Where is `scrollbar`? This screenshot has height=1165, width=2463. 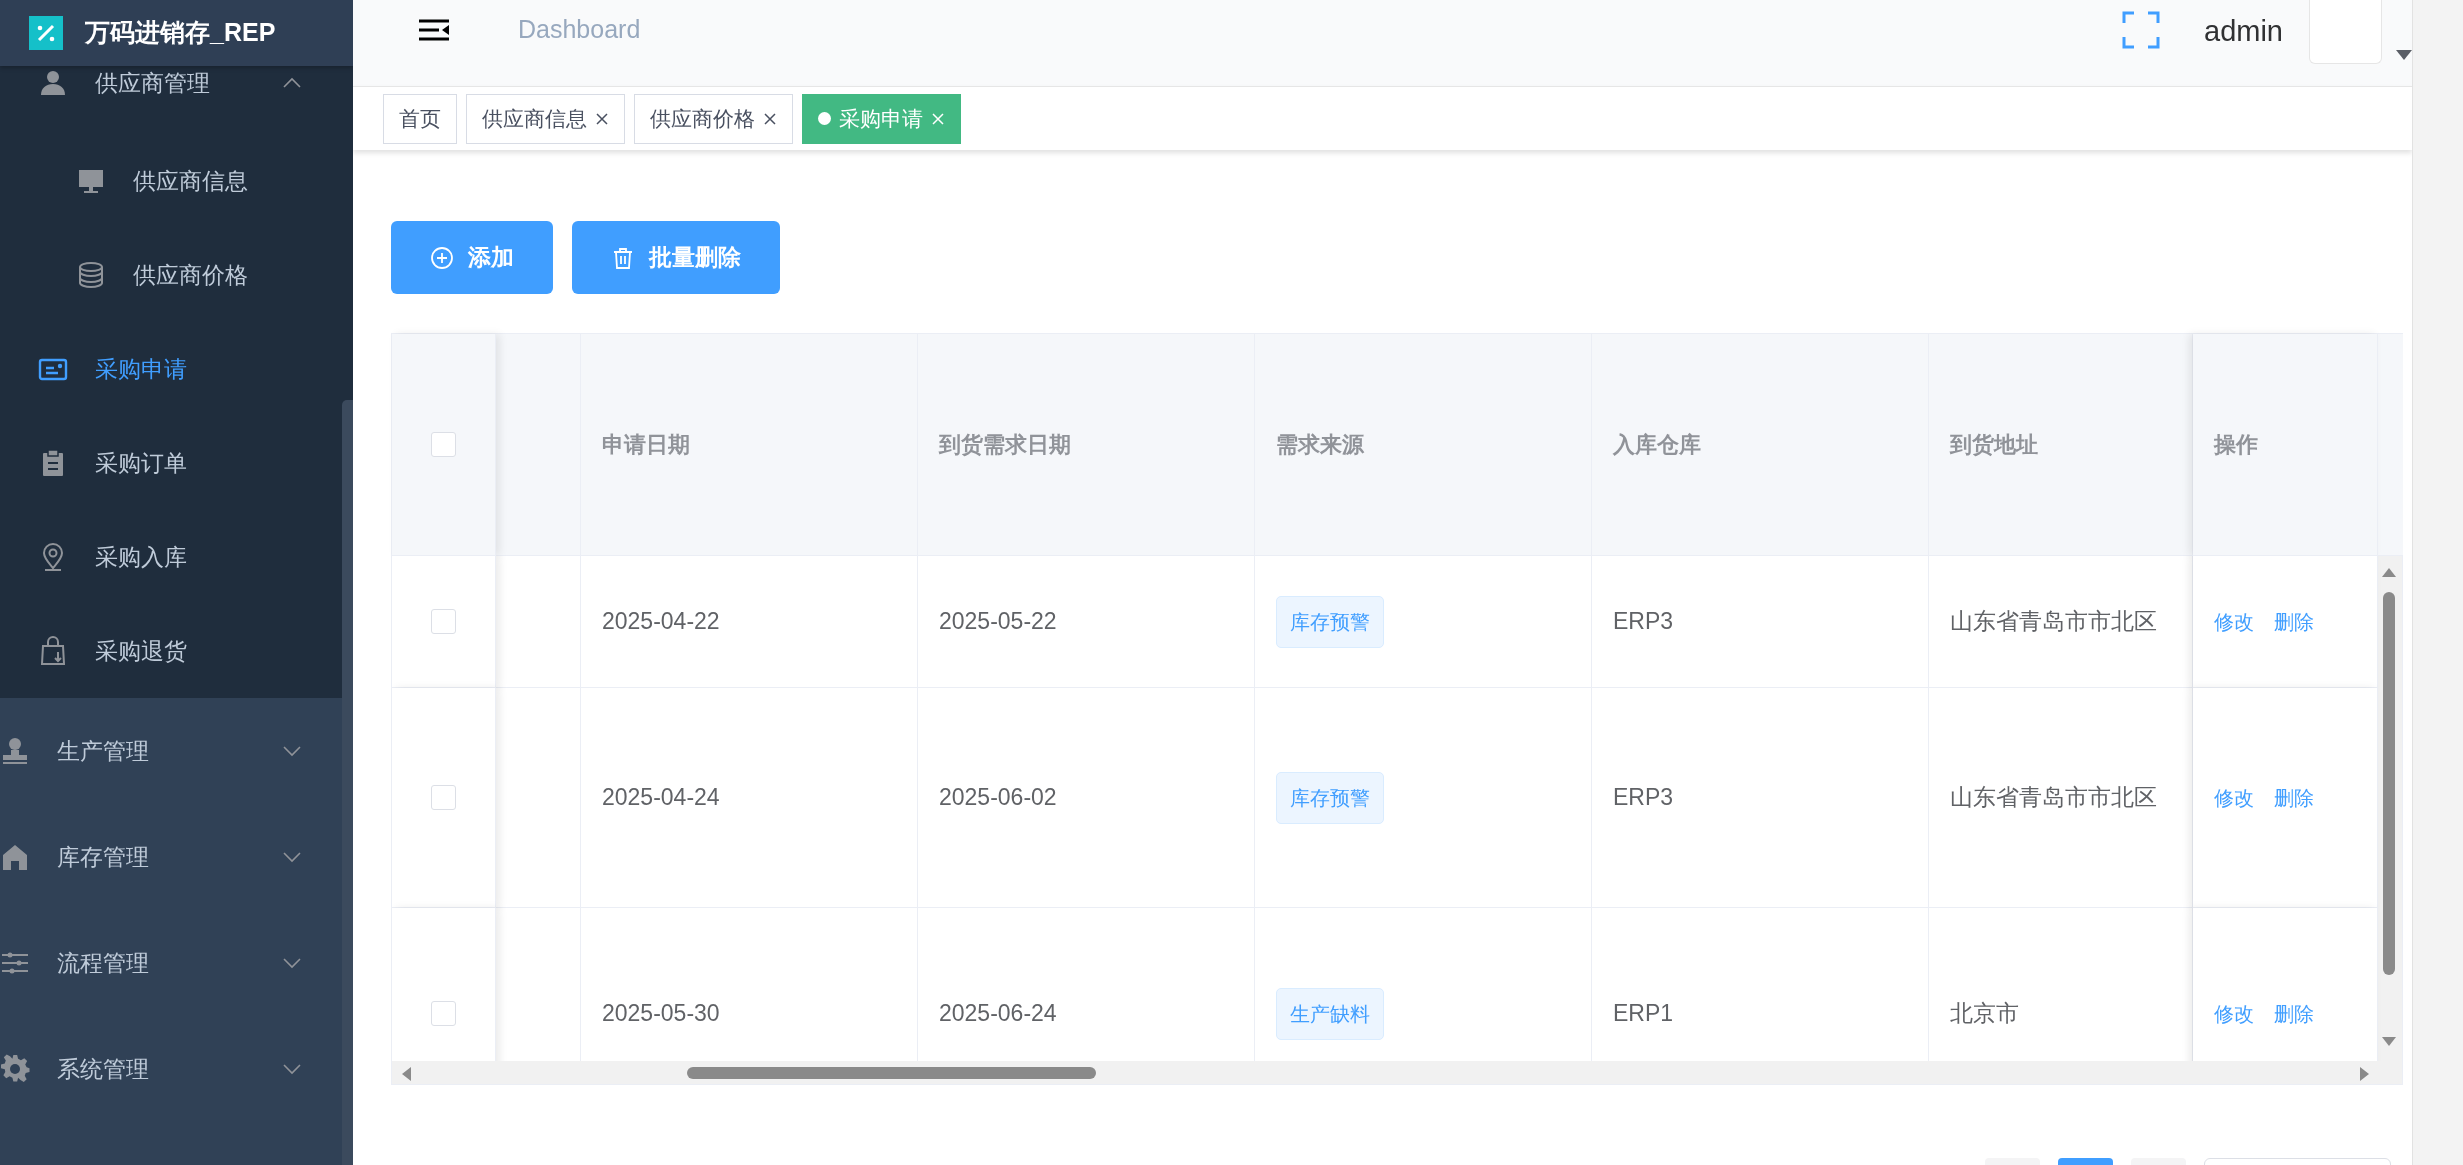 scrollbar is located at coordinates (347, 782).